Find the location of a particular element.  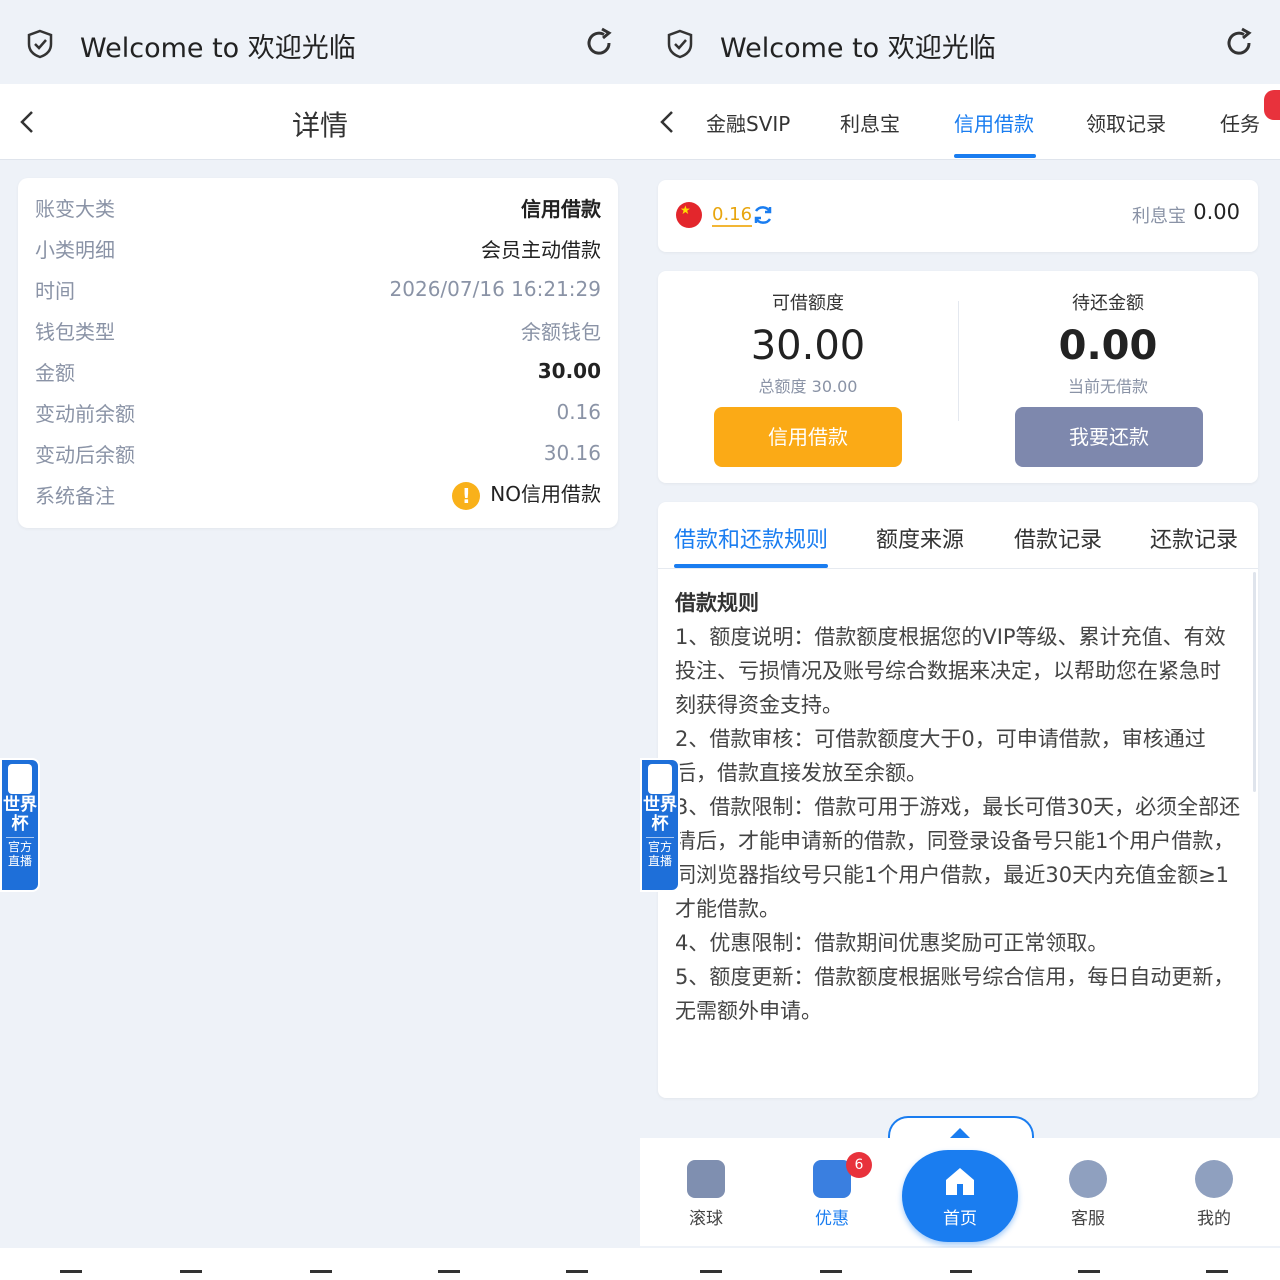

china-flag-icon is located at coordinates (689, 215).